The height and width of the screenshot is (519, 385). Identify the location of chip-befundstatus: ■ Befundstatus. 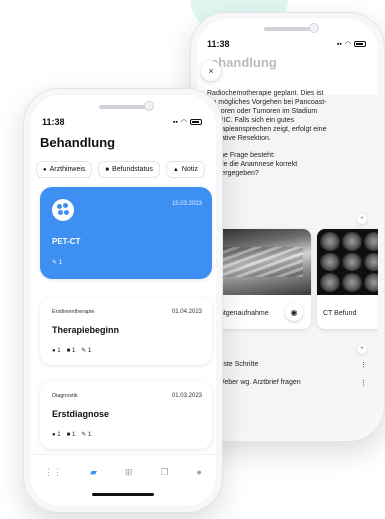
(129, 169).